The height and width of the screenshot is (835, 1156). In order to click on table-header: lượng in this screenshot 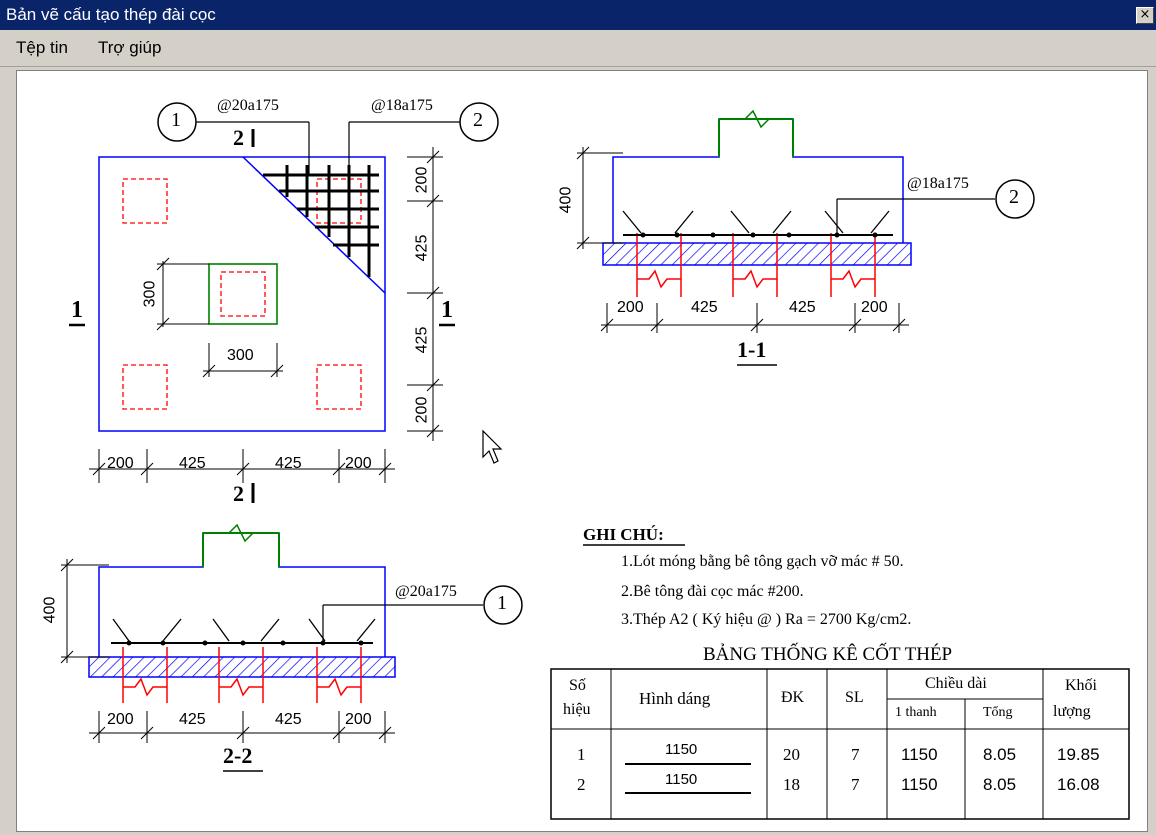, I will do `click(1072, 711)`.